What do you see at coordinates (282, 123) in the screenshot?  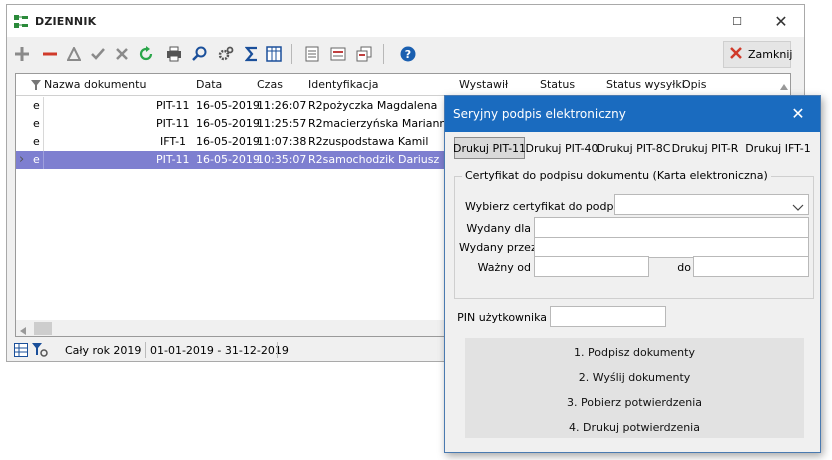 I see `row-time: 11:25:57` at bounding box center [282, 123].